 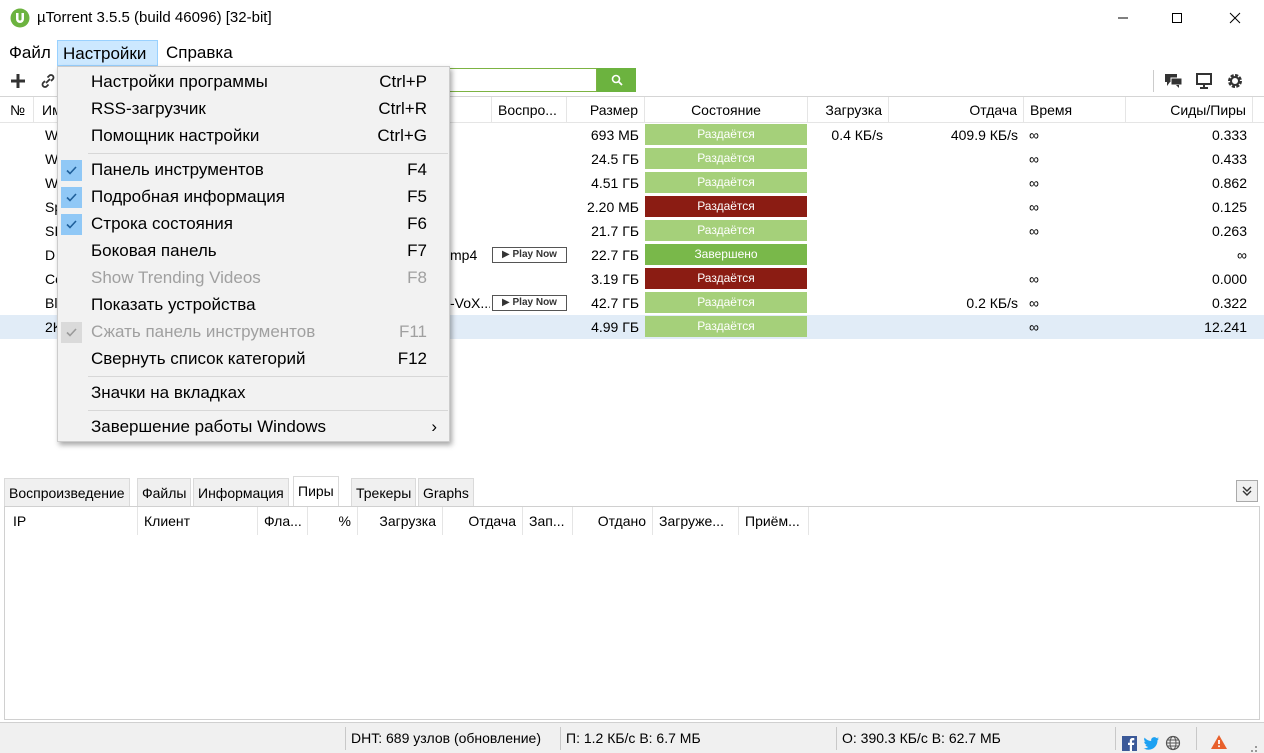 What do you see at coordinates (30, 53) in the screenshot?
I see `menu-file: Файл` at bounding box center [30, 53].